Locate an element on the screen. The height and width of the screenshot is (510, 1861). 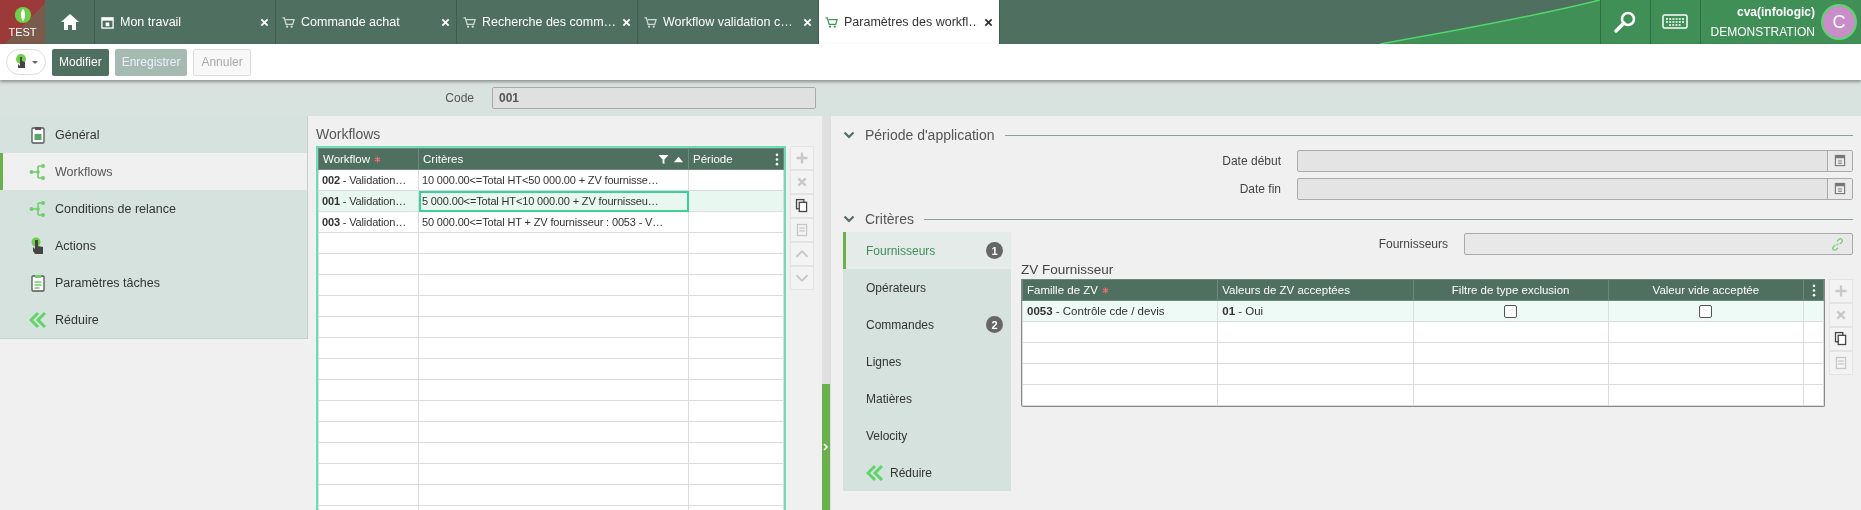
action-button: Modifier is located at coordinates (80, 62).